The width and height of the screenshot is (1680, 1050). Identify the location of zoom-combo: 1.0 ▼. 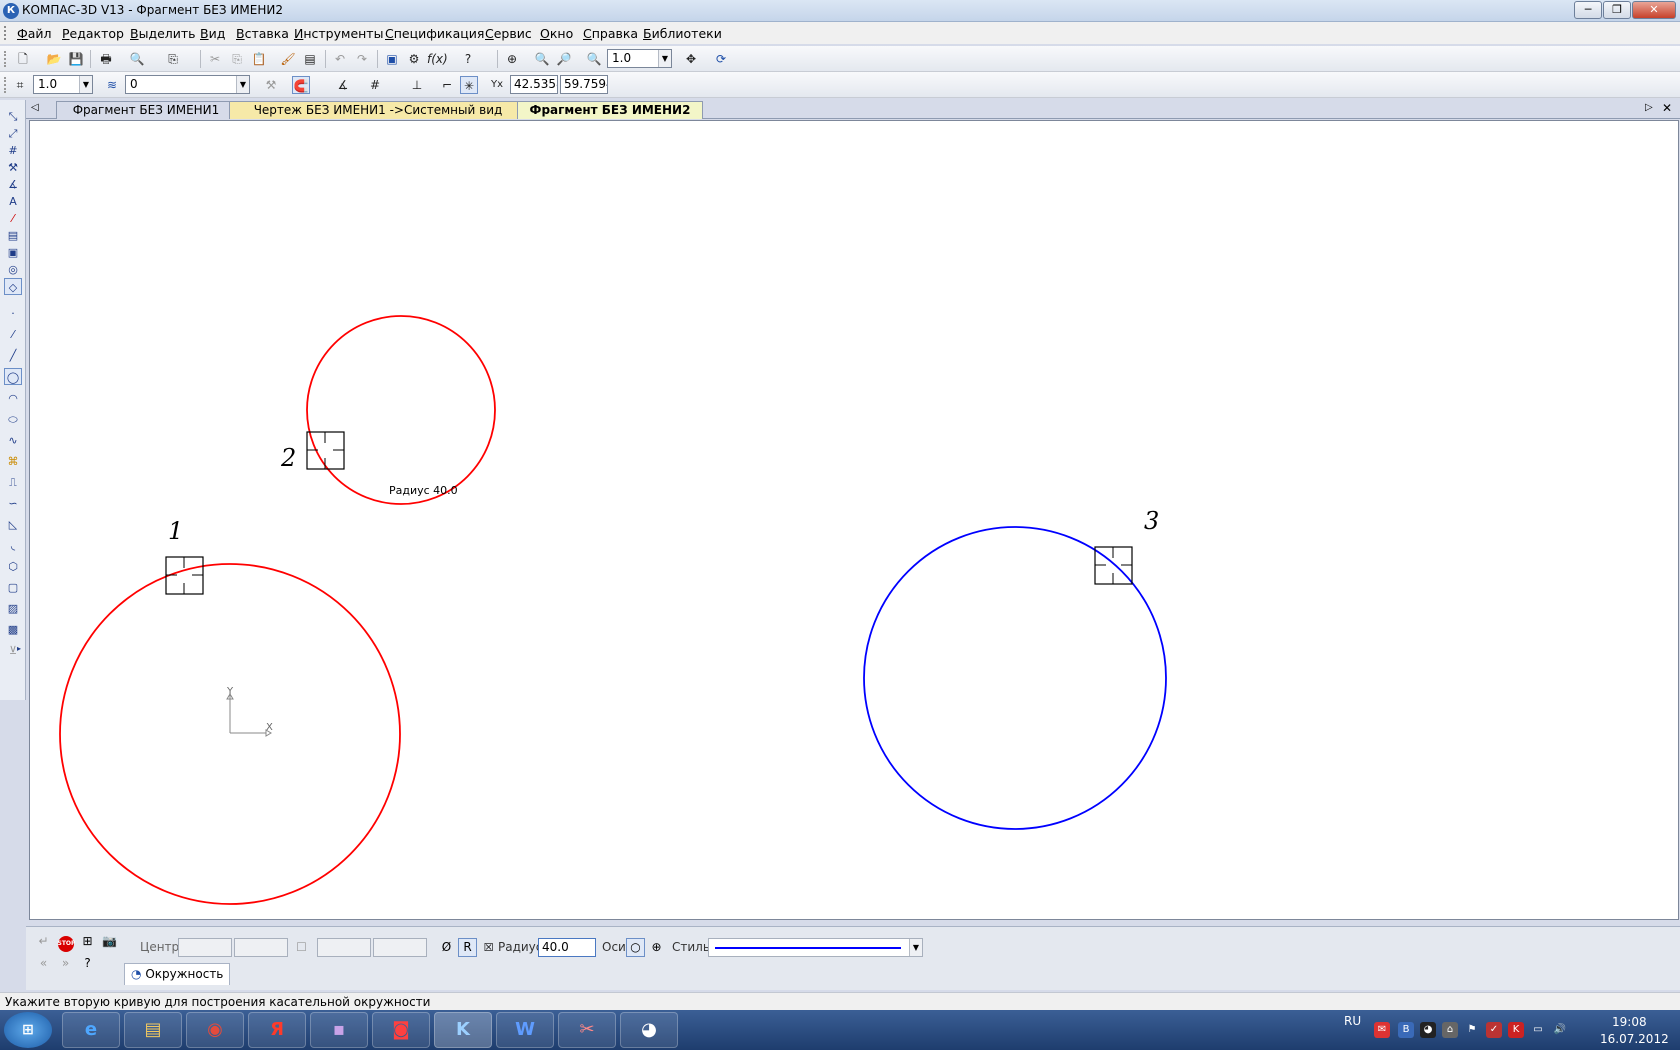
(639, 58).